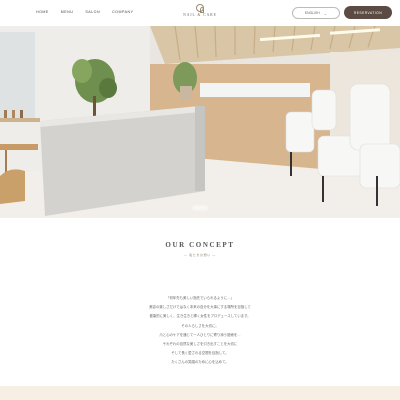 The width and height of the screenshot is (400, 400). I want to click on language-label: ENGLISH, so click(312, 13).